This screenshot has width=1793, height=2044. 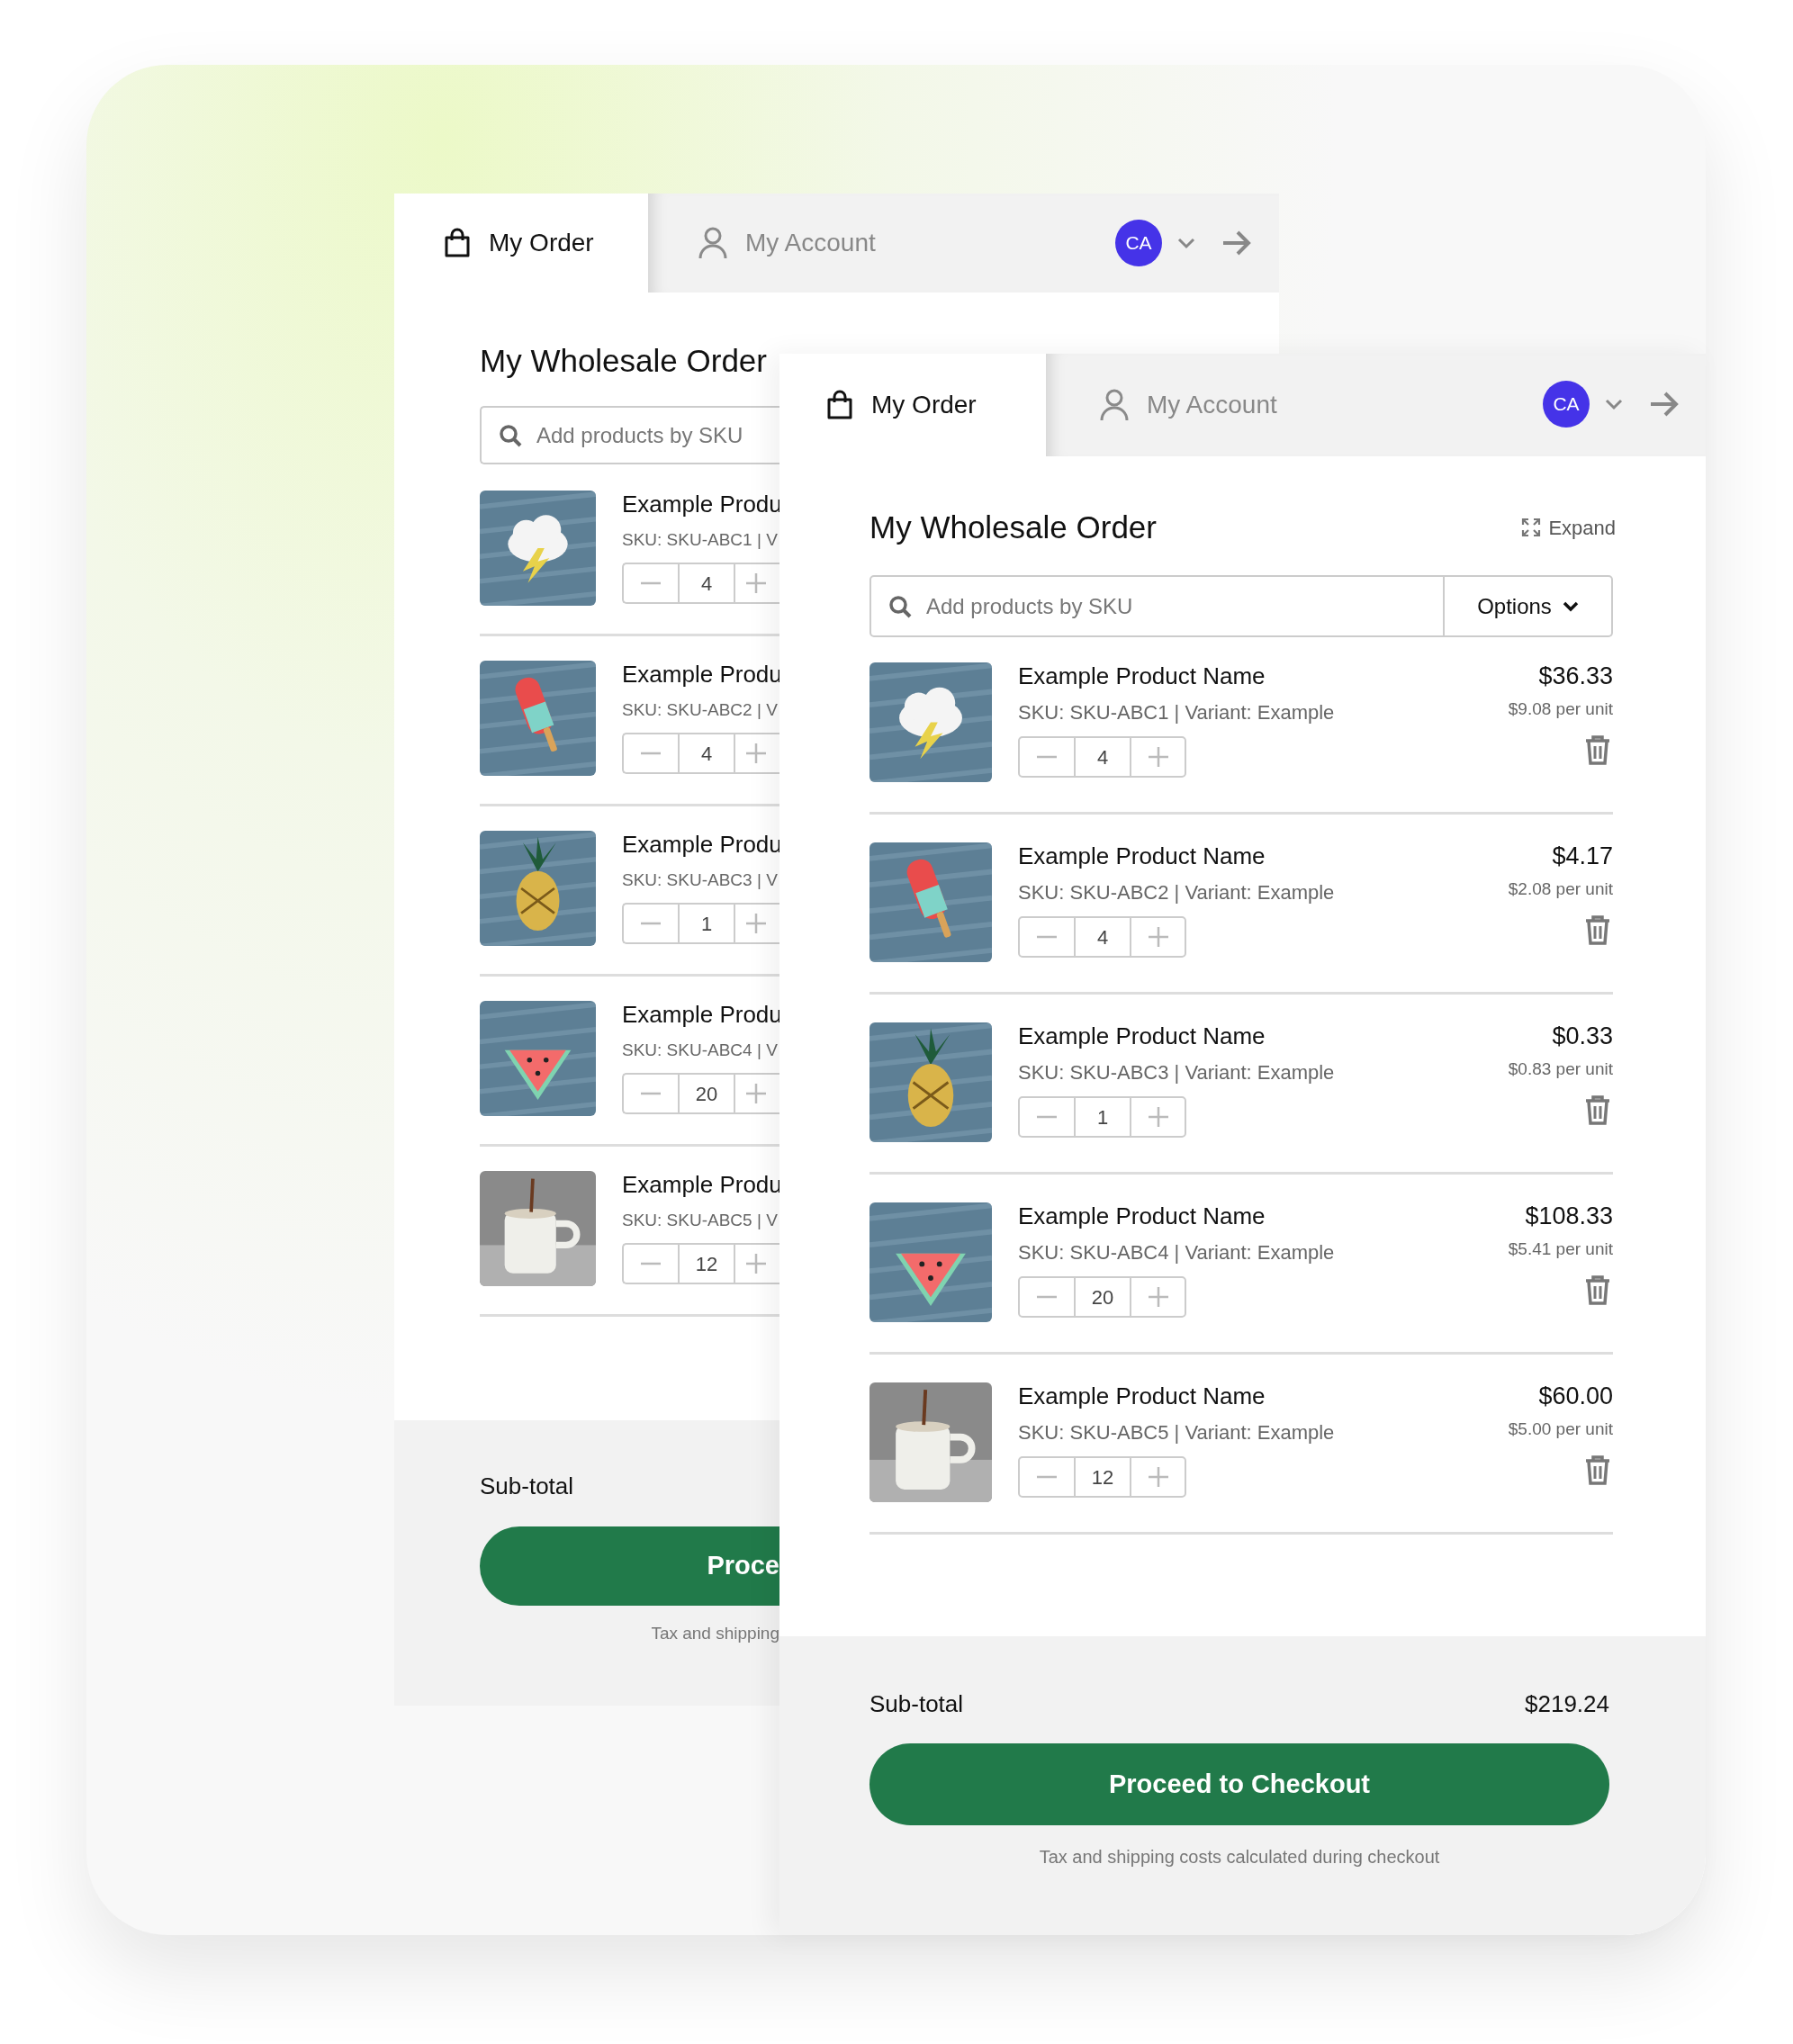 I want to click on product-sku: SKU: SKU-ABC3 | Variant: Example, so click(x=1176, y=1073).